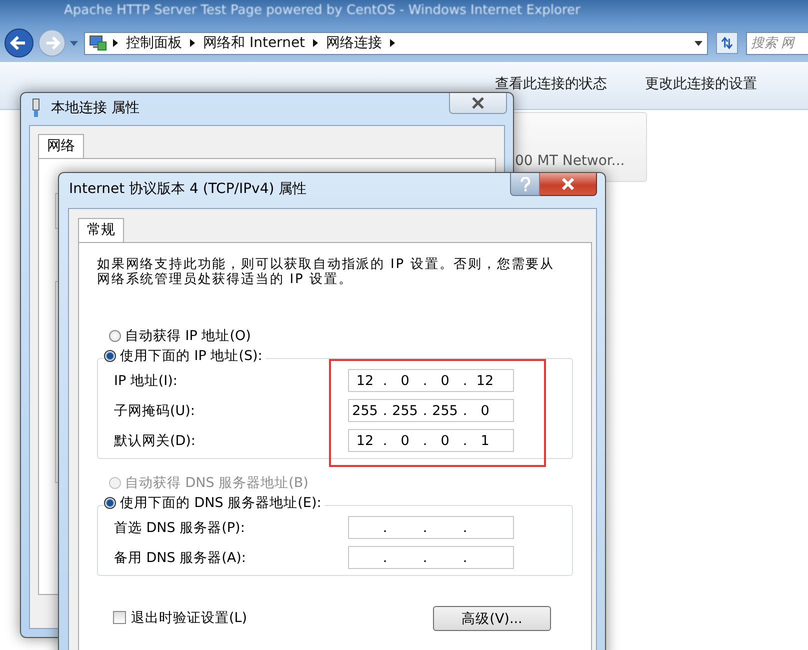 The width and height of the screenshot is (808, 650). I want to click on caret-icon, so click(698, 43).